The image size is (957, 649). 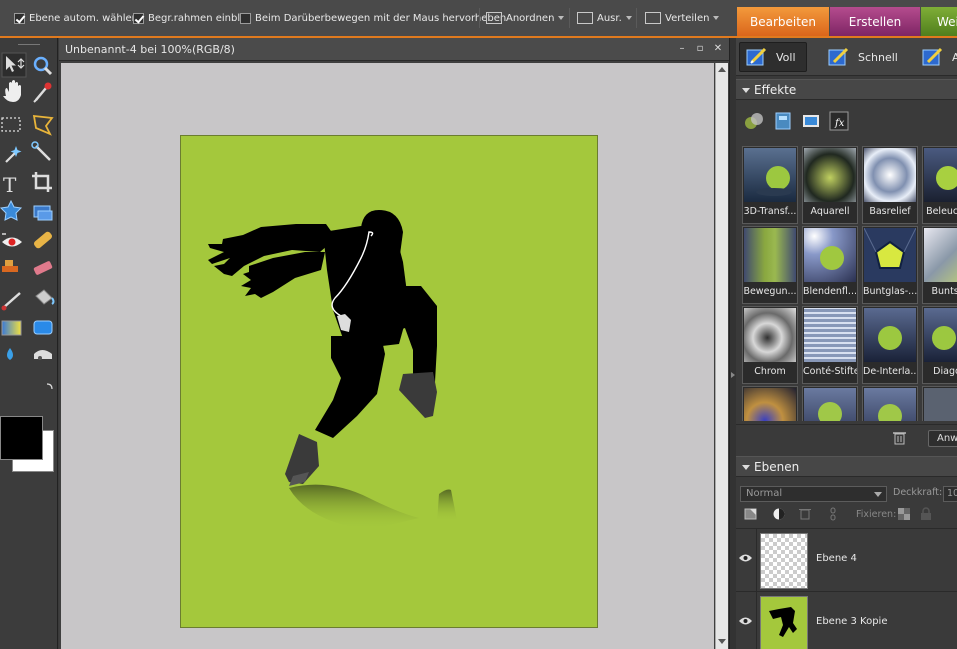 What do you see at coordinates (939, 185) in the screenshot?
I see `effect-thumbnail: Beleuchtu` at bounding box center [939, 185].